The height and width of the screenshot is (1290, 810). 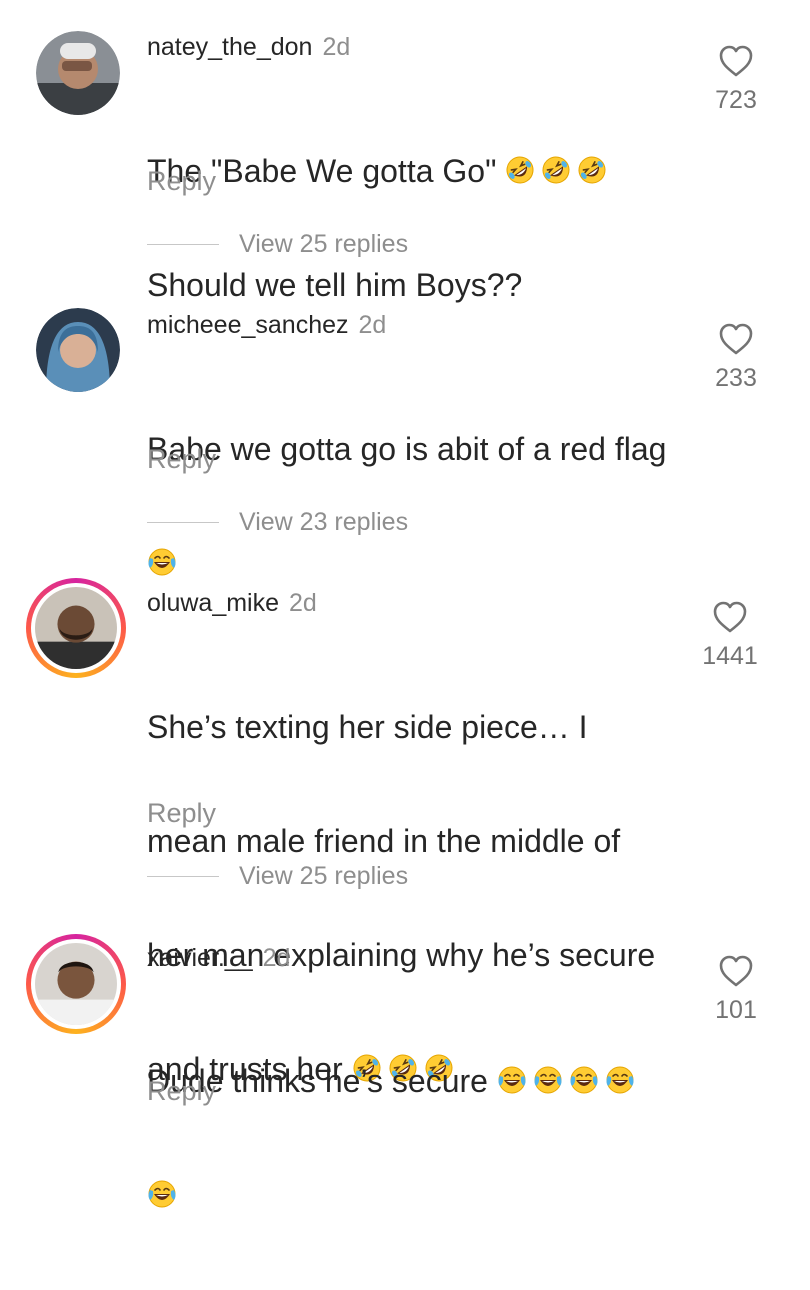 What do you see at coordinates (324, 522) in the screenshot?
I see `view-replies-label: View 23 replies` at bounding box center [324, 522].